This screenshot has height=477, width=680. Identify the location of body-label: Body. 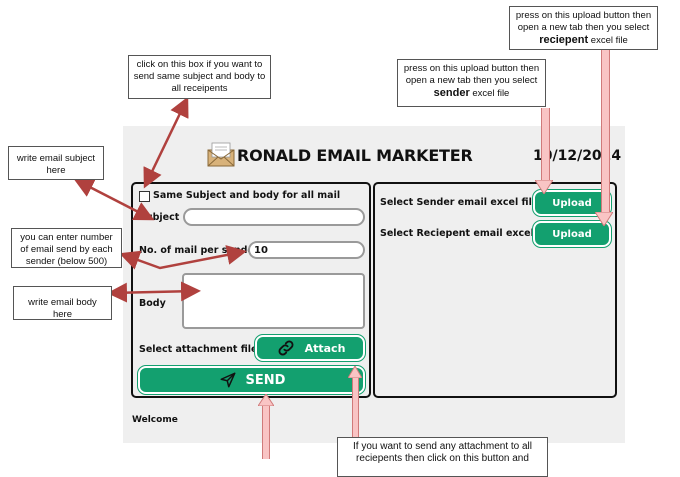
(152, 303).